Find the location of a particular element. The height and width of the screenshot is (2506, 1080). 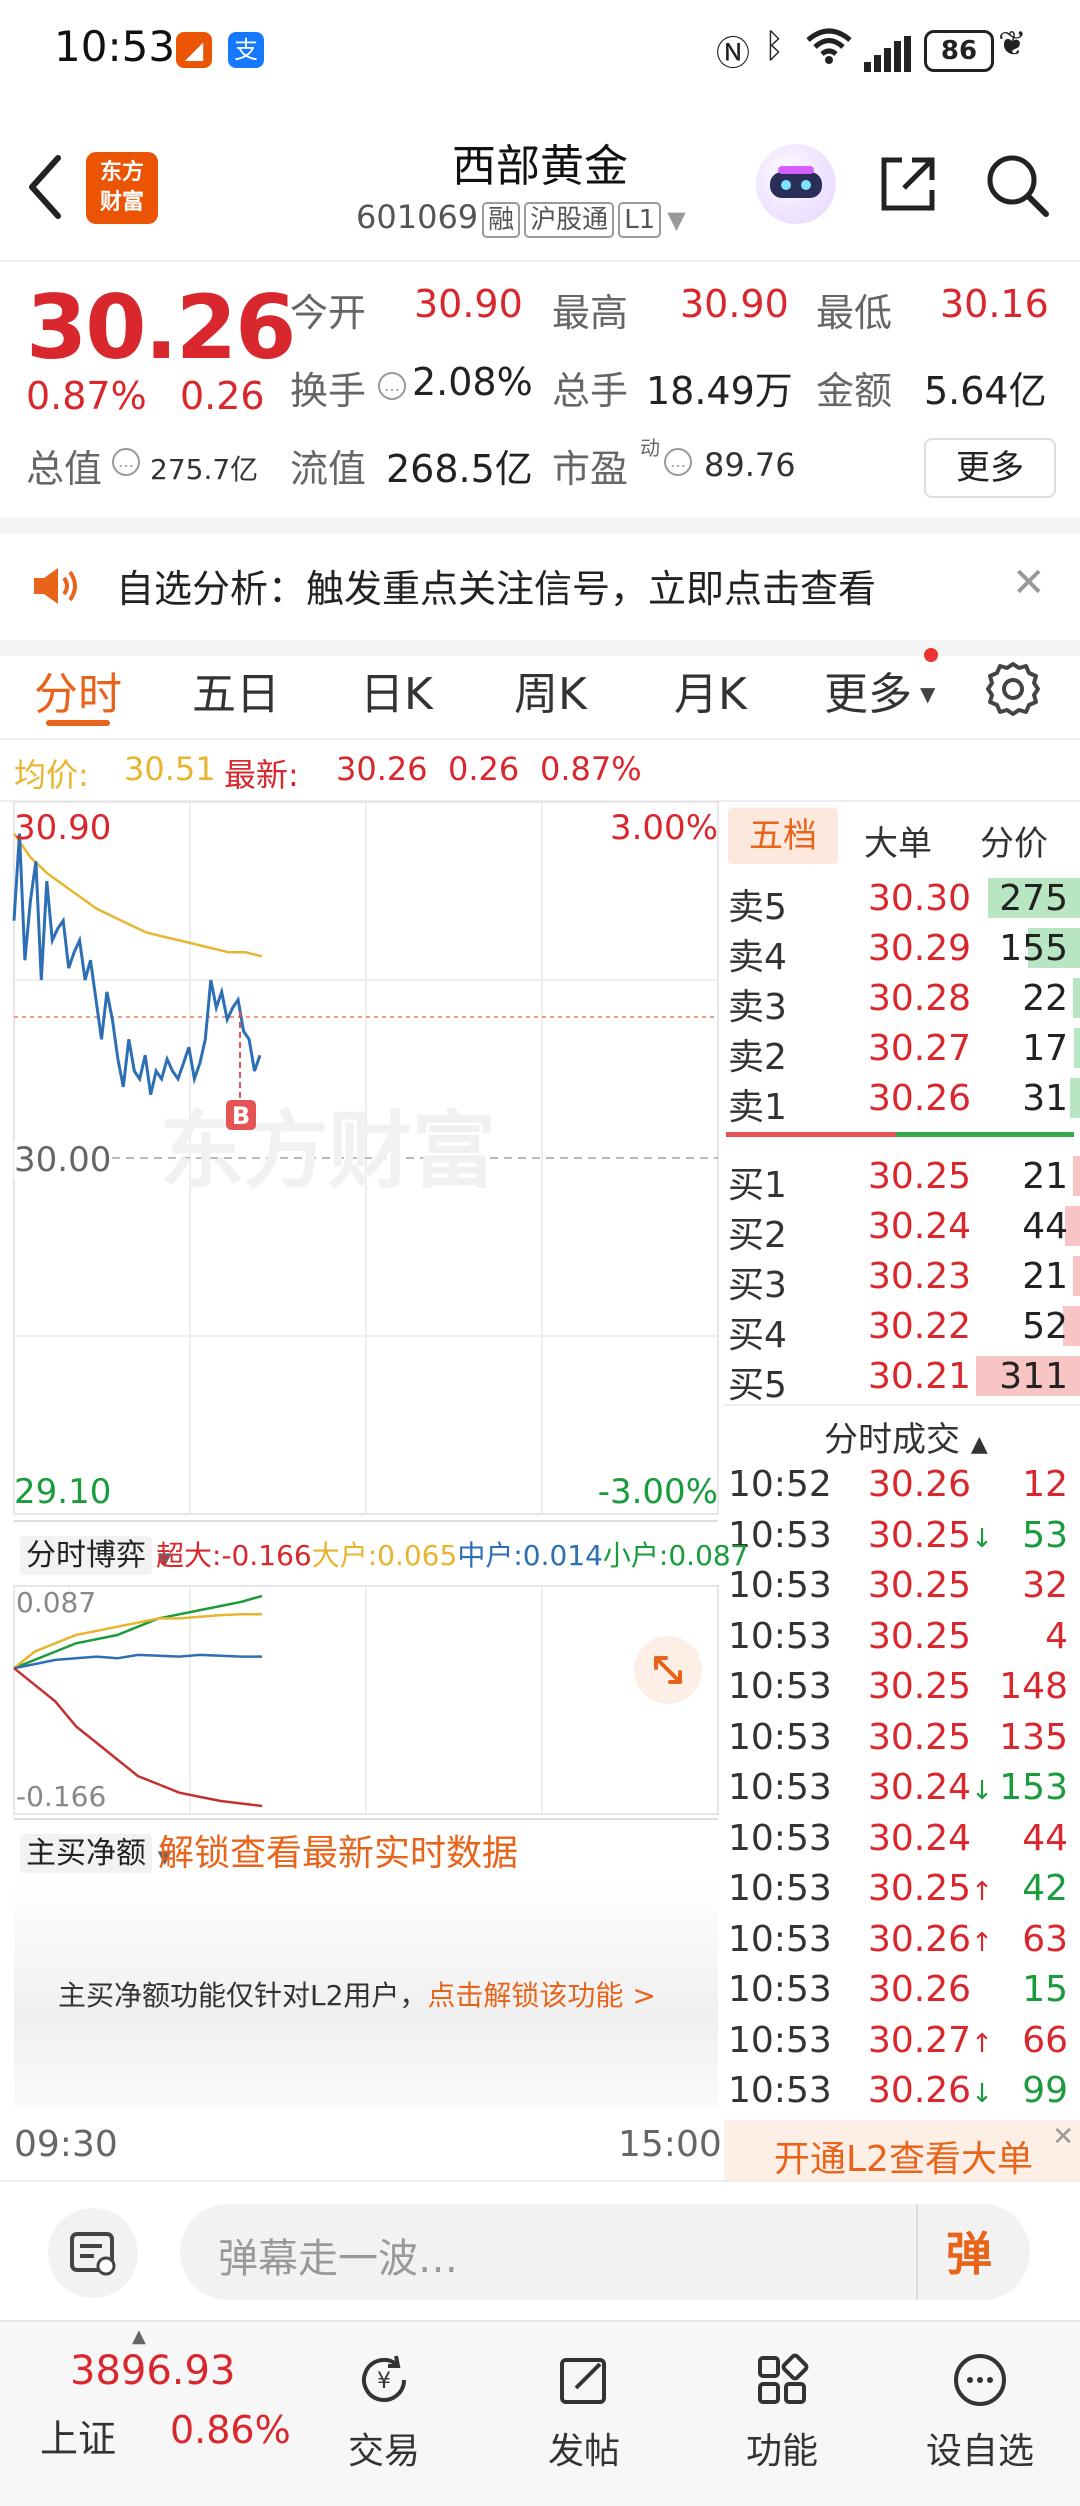

turnover-value: 2.08% is located at coordinates (472, 382).